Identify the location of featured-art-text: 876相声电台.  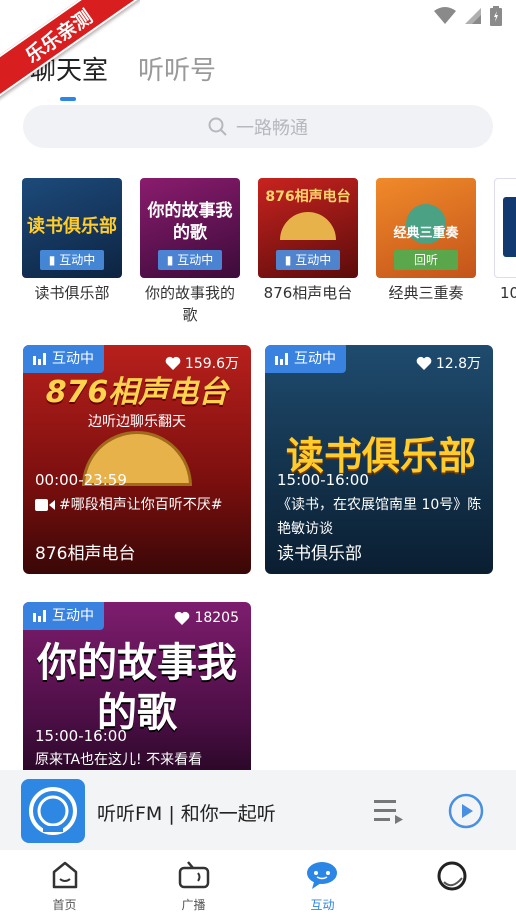
(308, 197).